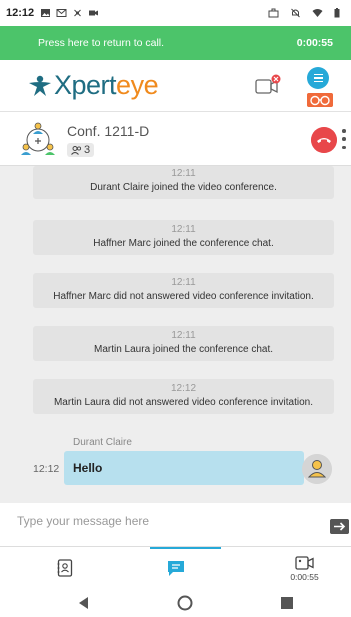 Image resolution: width=351 pixels, height=617 pixels. I want to click on participants-icon, so click(76, 150).